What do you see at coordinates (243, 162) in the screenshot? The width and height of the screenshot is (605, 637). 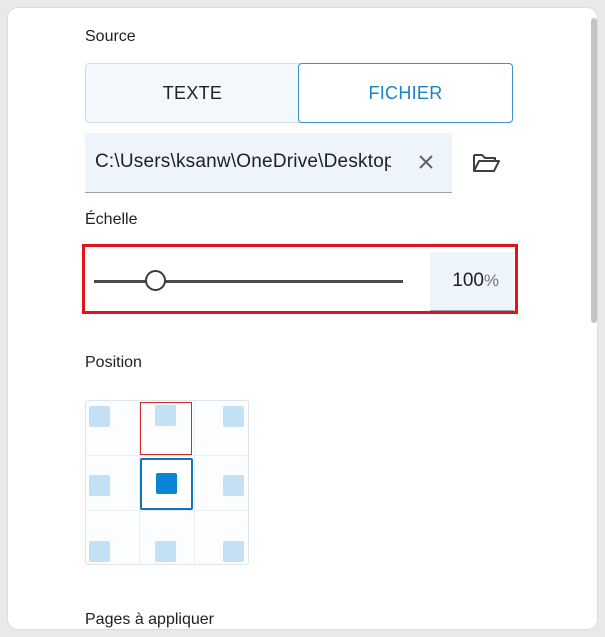 I see `file-path-value: C:\Users\ksanw\OneDrive\Desktop` at bounding box center [243, 162].